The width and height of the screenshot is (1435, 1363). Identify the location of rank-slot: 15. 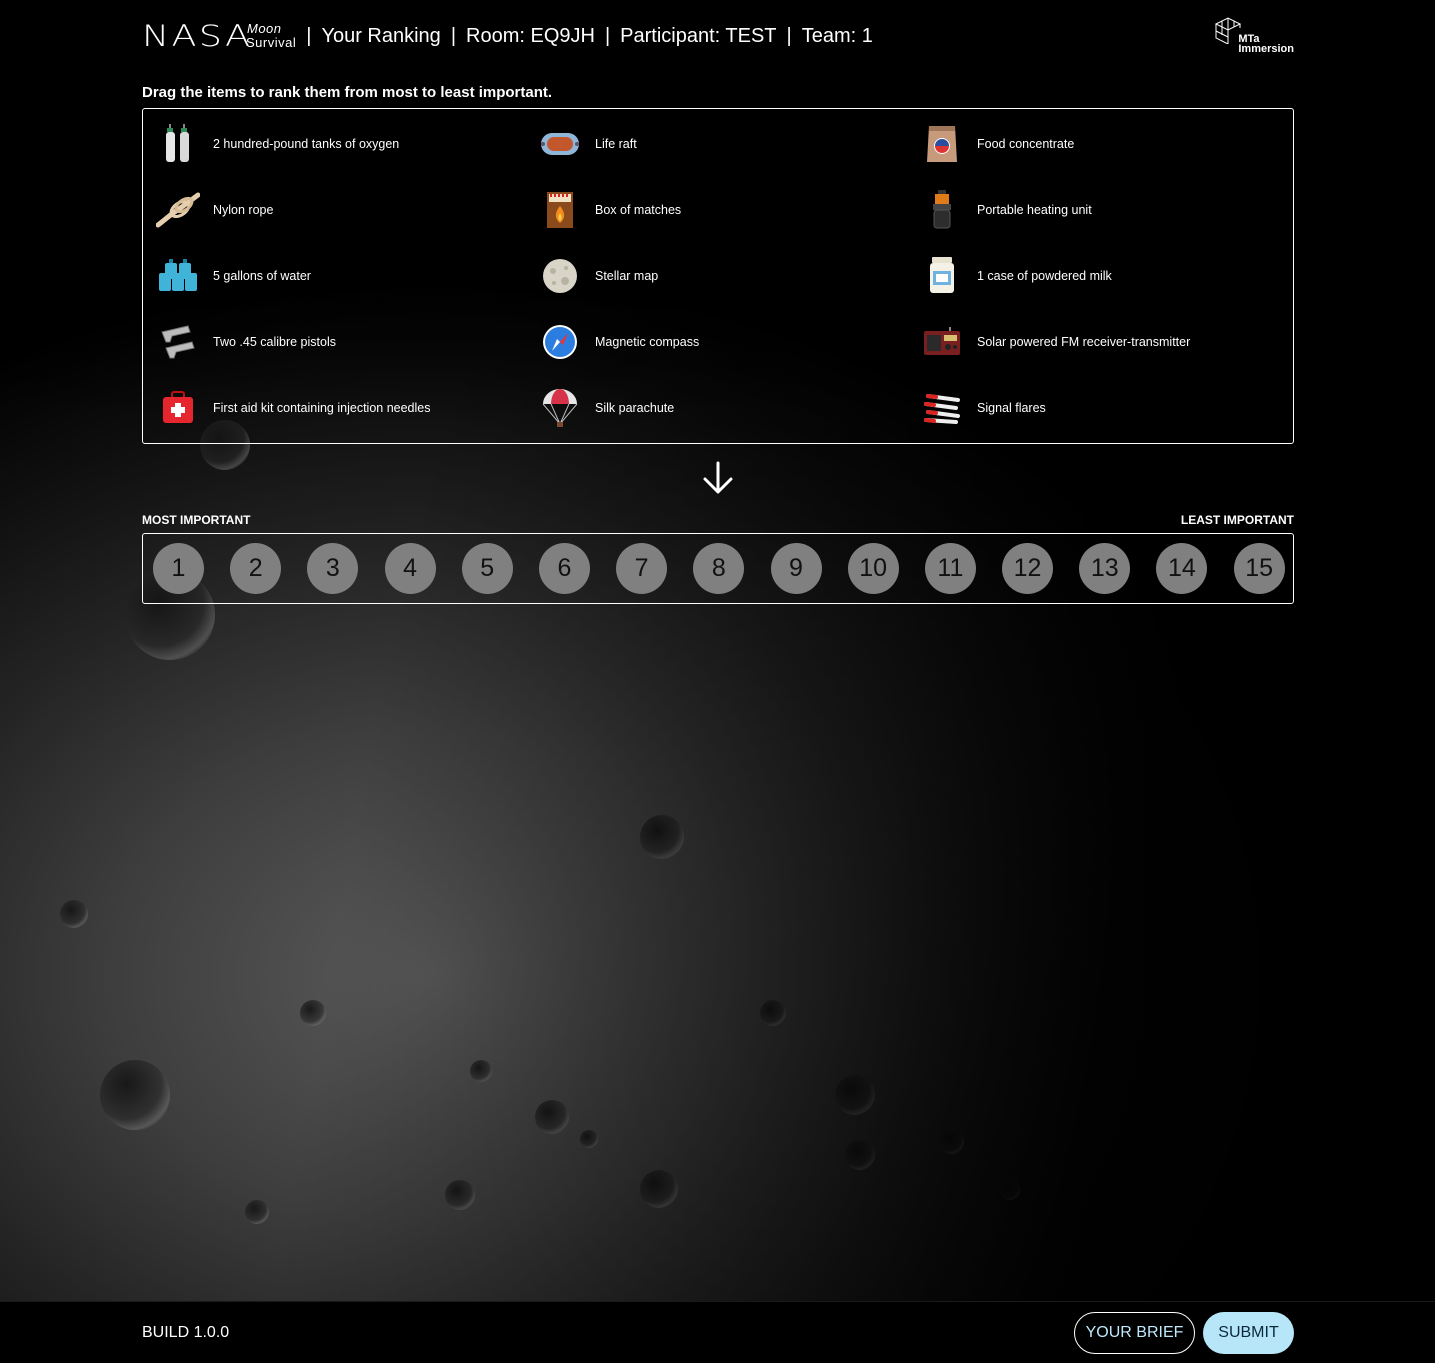
(1259, 568).